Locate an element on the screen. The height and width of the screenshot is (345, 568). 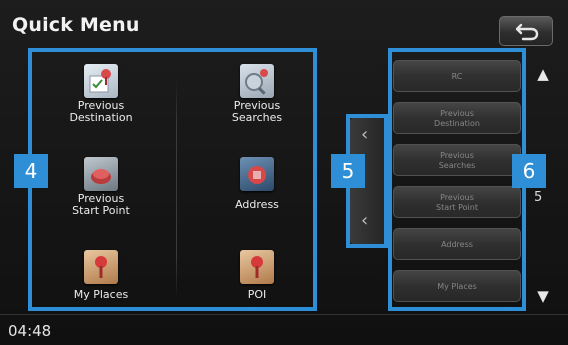
page-title: Quick Menu is located at coordinates (76, 25).